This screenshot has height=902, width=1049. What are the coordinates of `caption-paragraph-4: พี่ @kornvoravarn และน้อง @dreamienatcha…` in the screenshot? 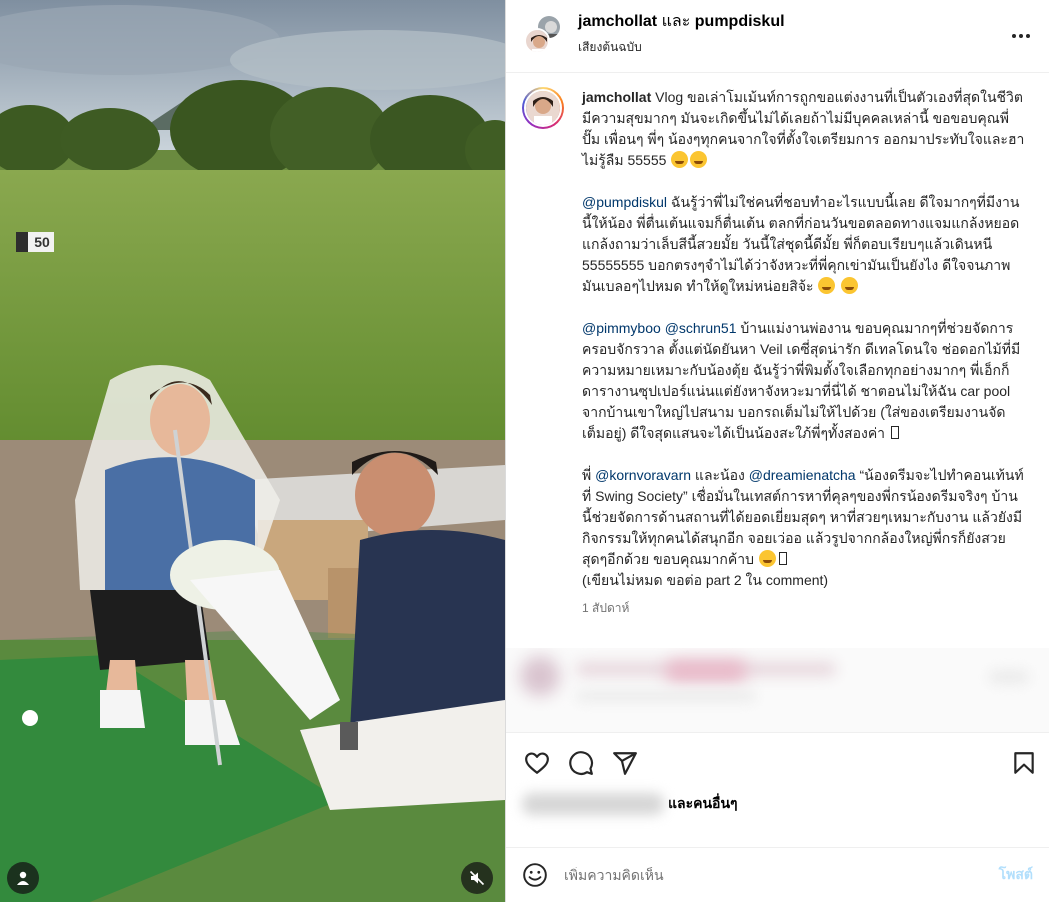 It's located at (804, 528).